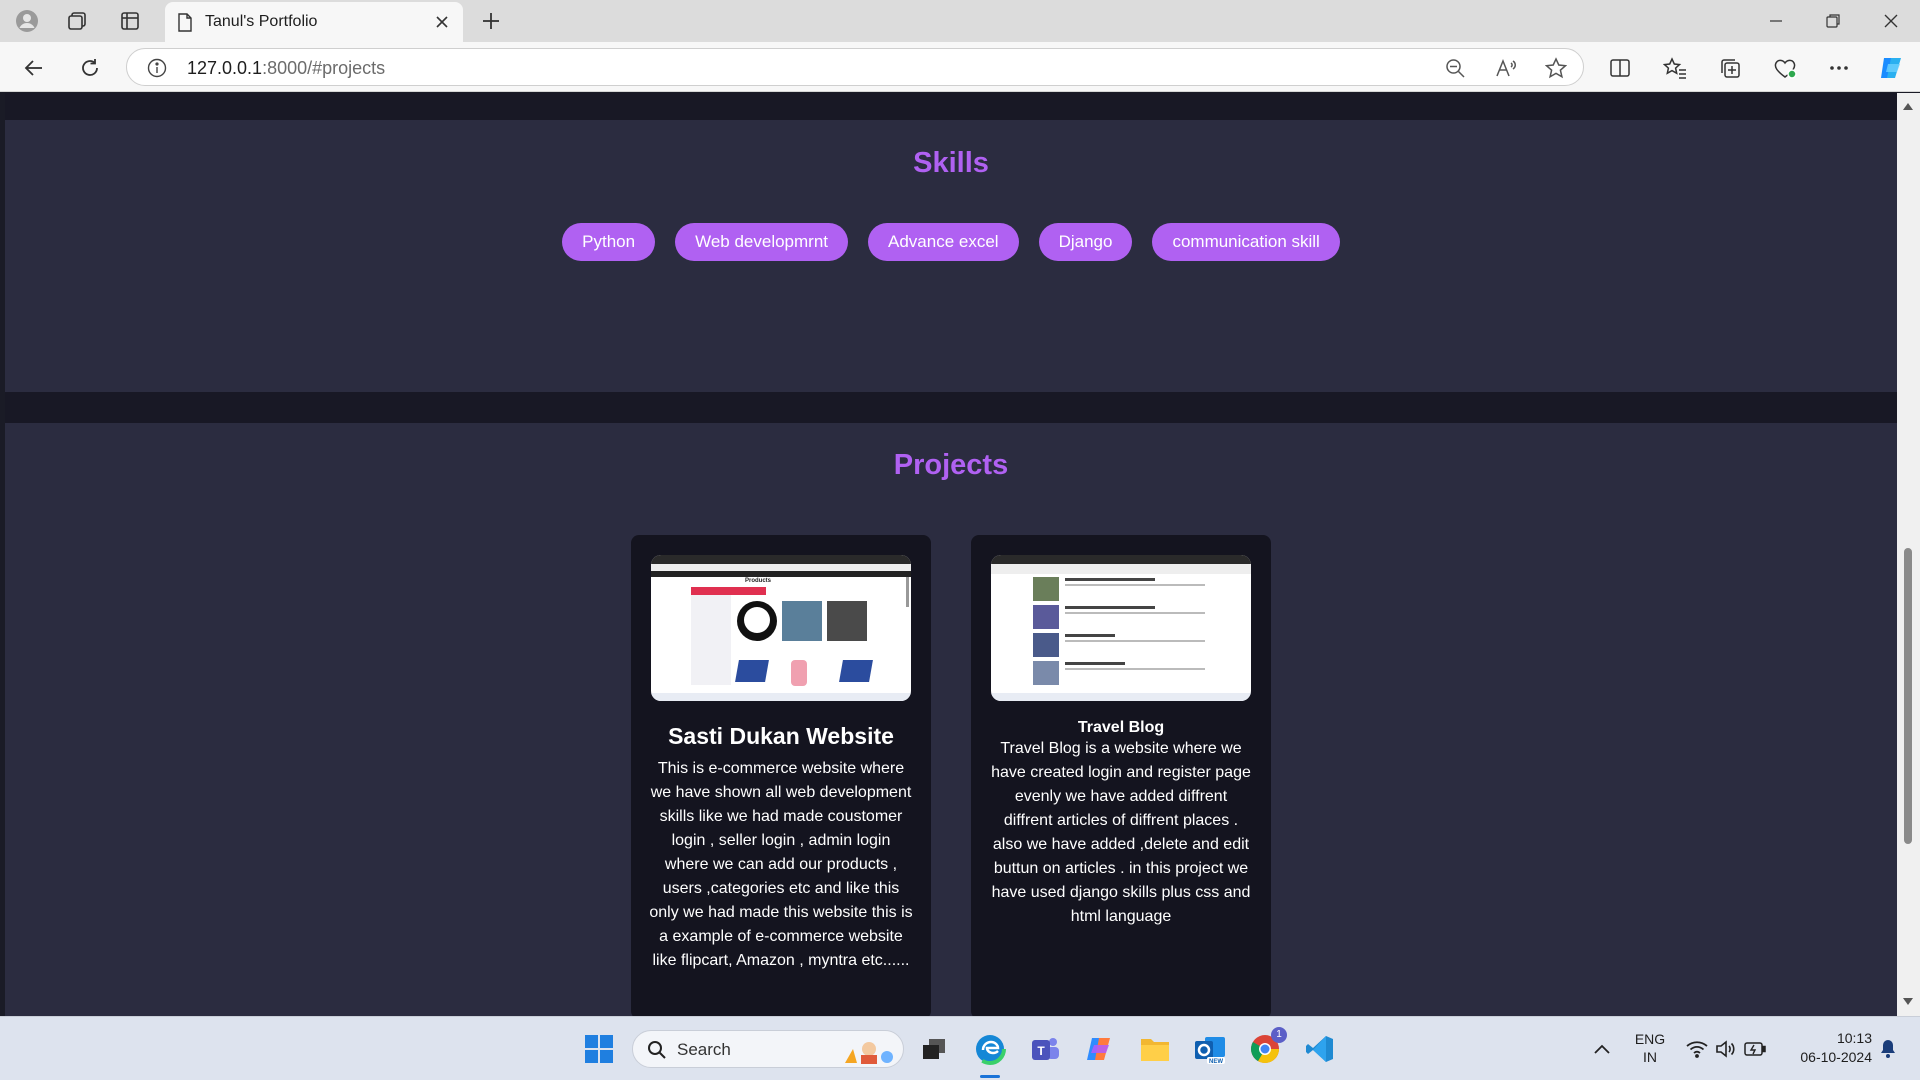  What do you see at coordinates (761, 242) in the screenshot?
I see `skill-tag: Web developmrnt` at bounding box center [761, 242].